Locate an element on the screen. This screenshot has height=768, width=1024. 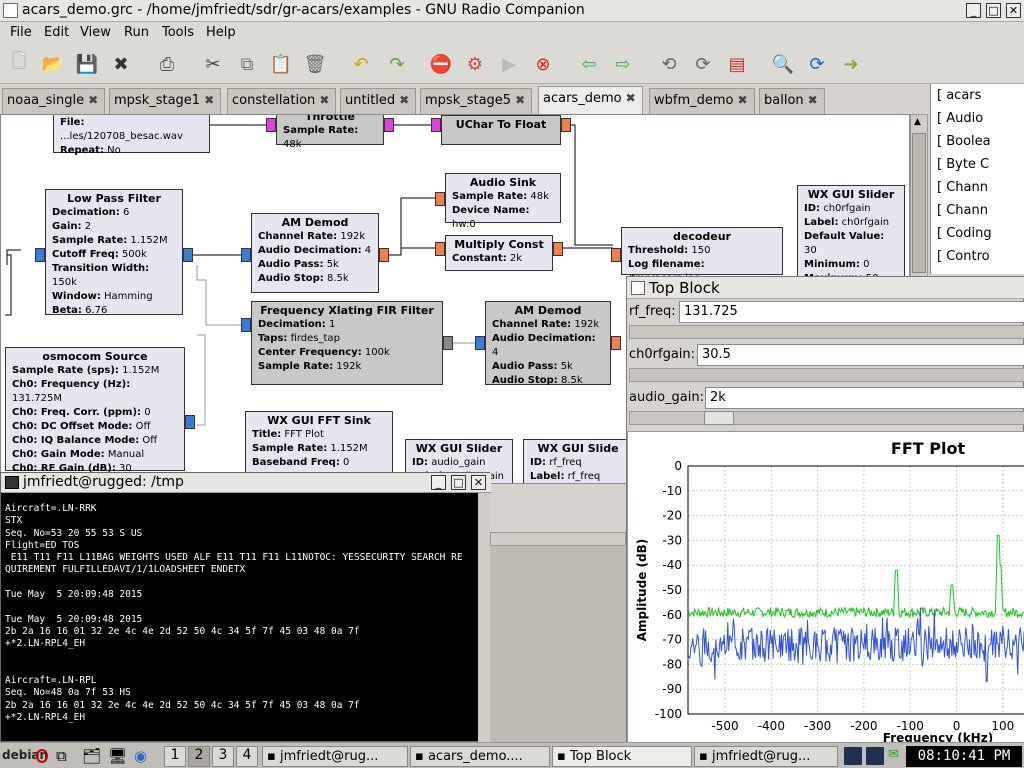
new-icon: 🗋 is located at coordinates (19, 64).